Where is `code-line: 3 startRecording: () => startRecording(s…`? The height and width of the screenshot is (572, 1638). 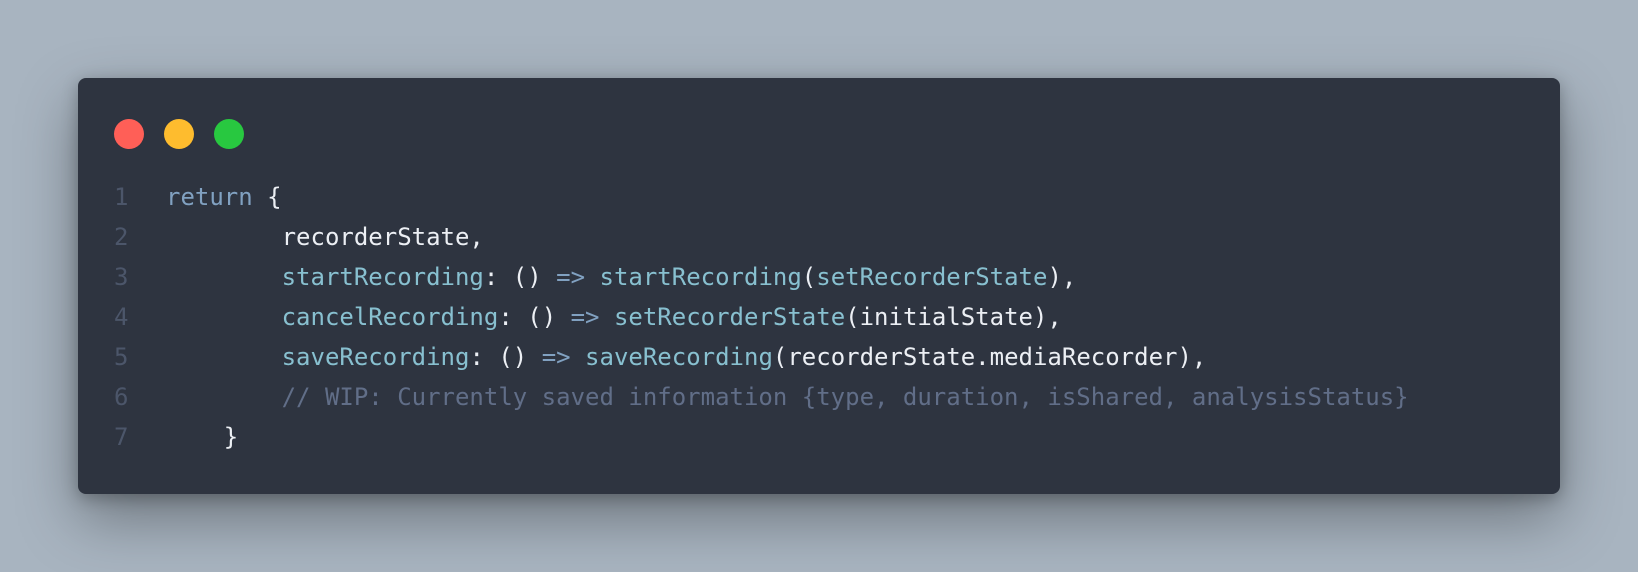
code-line: 3 startRecording: () => startRecording(s… is located at coordinates (819, 277).